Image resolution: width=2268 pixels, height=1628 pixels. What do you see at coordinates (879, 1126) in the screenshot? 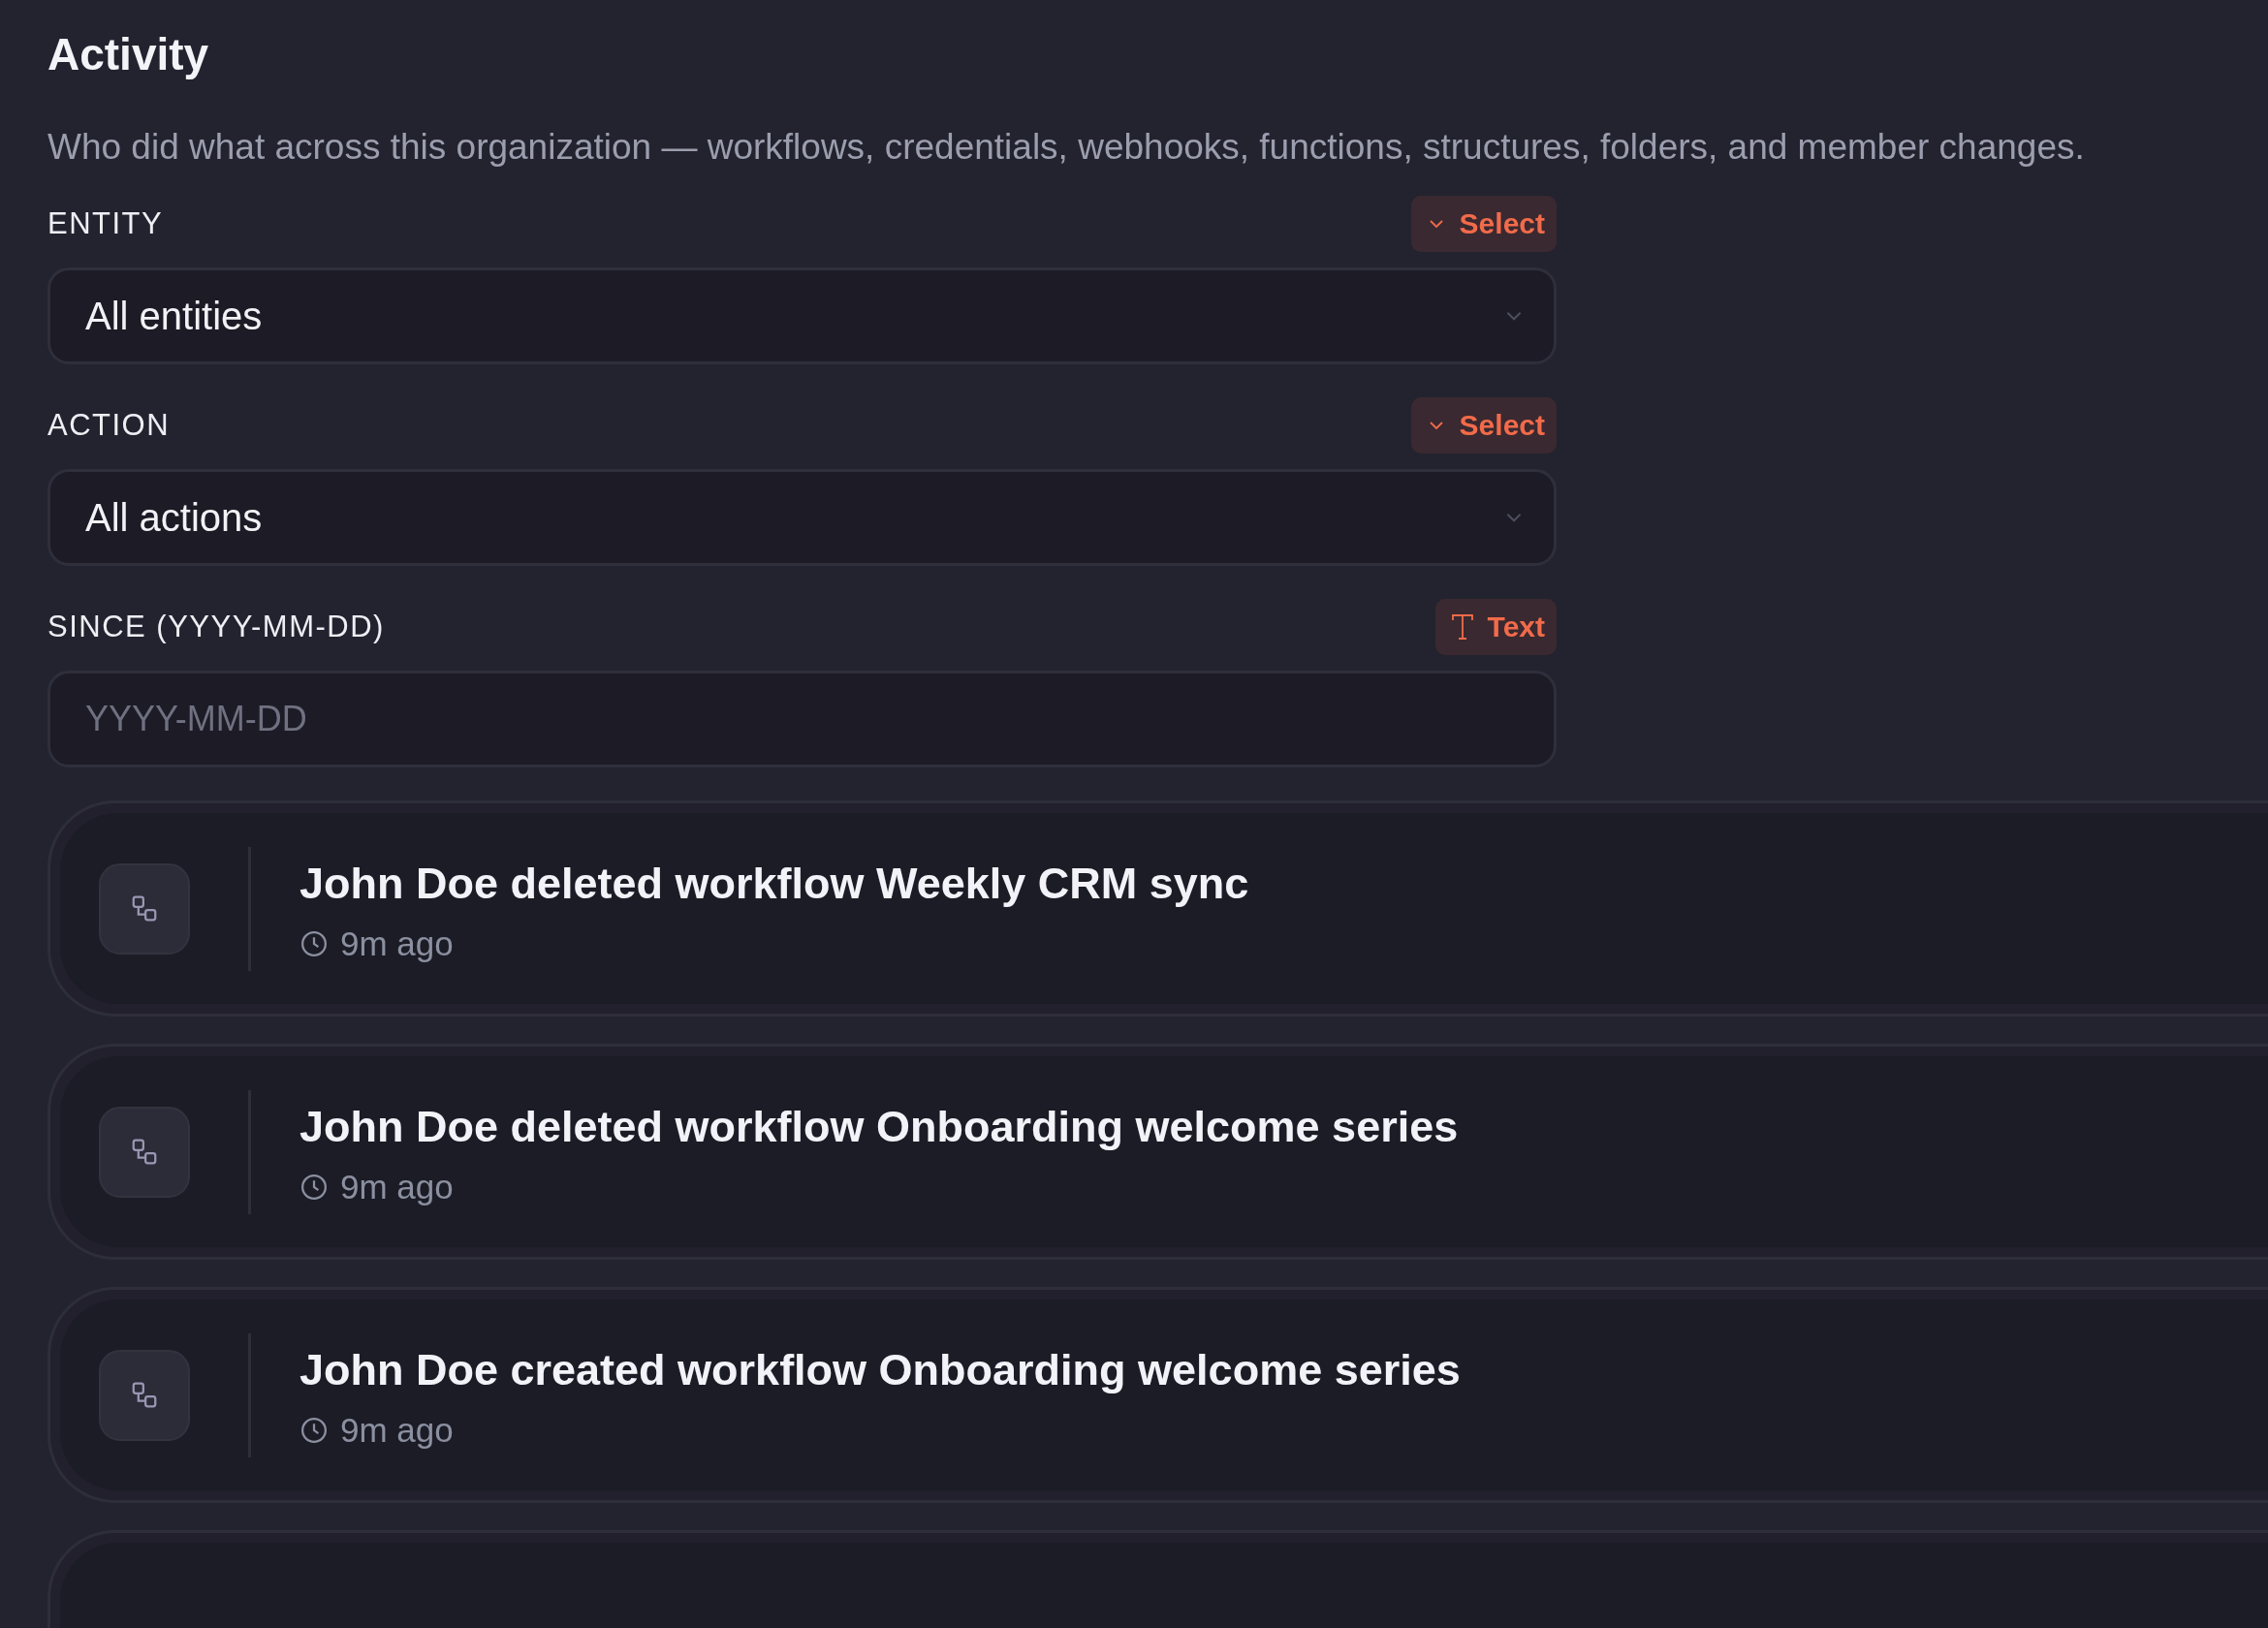
I see `activity-title: John Doe deleted workflow Onboarding welcome series` at bounding box center [879, 1126].